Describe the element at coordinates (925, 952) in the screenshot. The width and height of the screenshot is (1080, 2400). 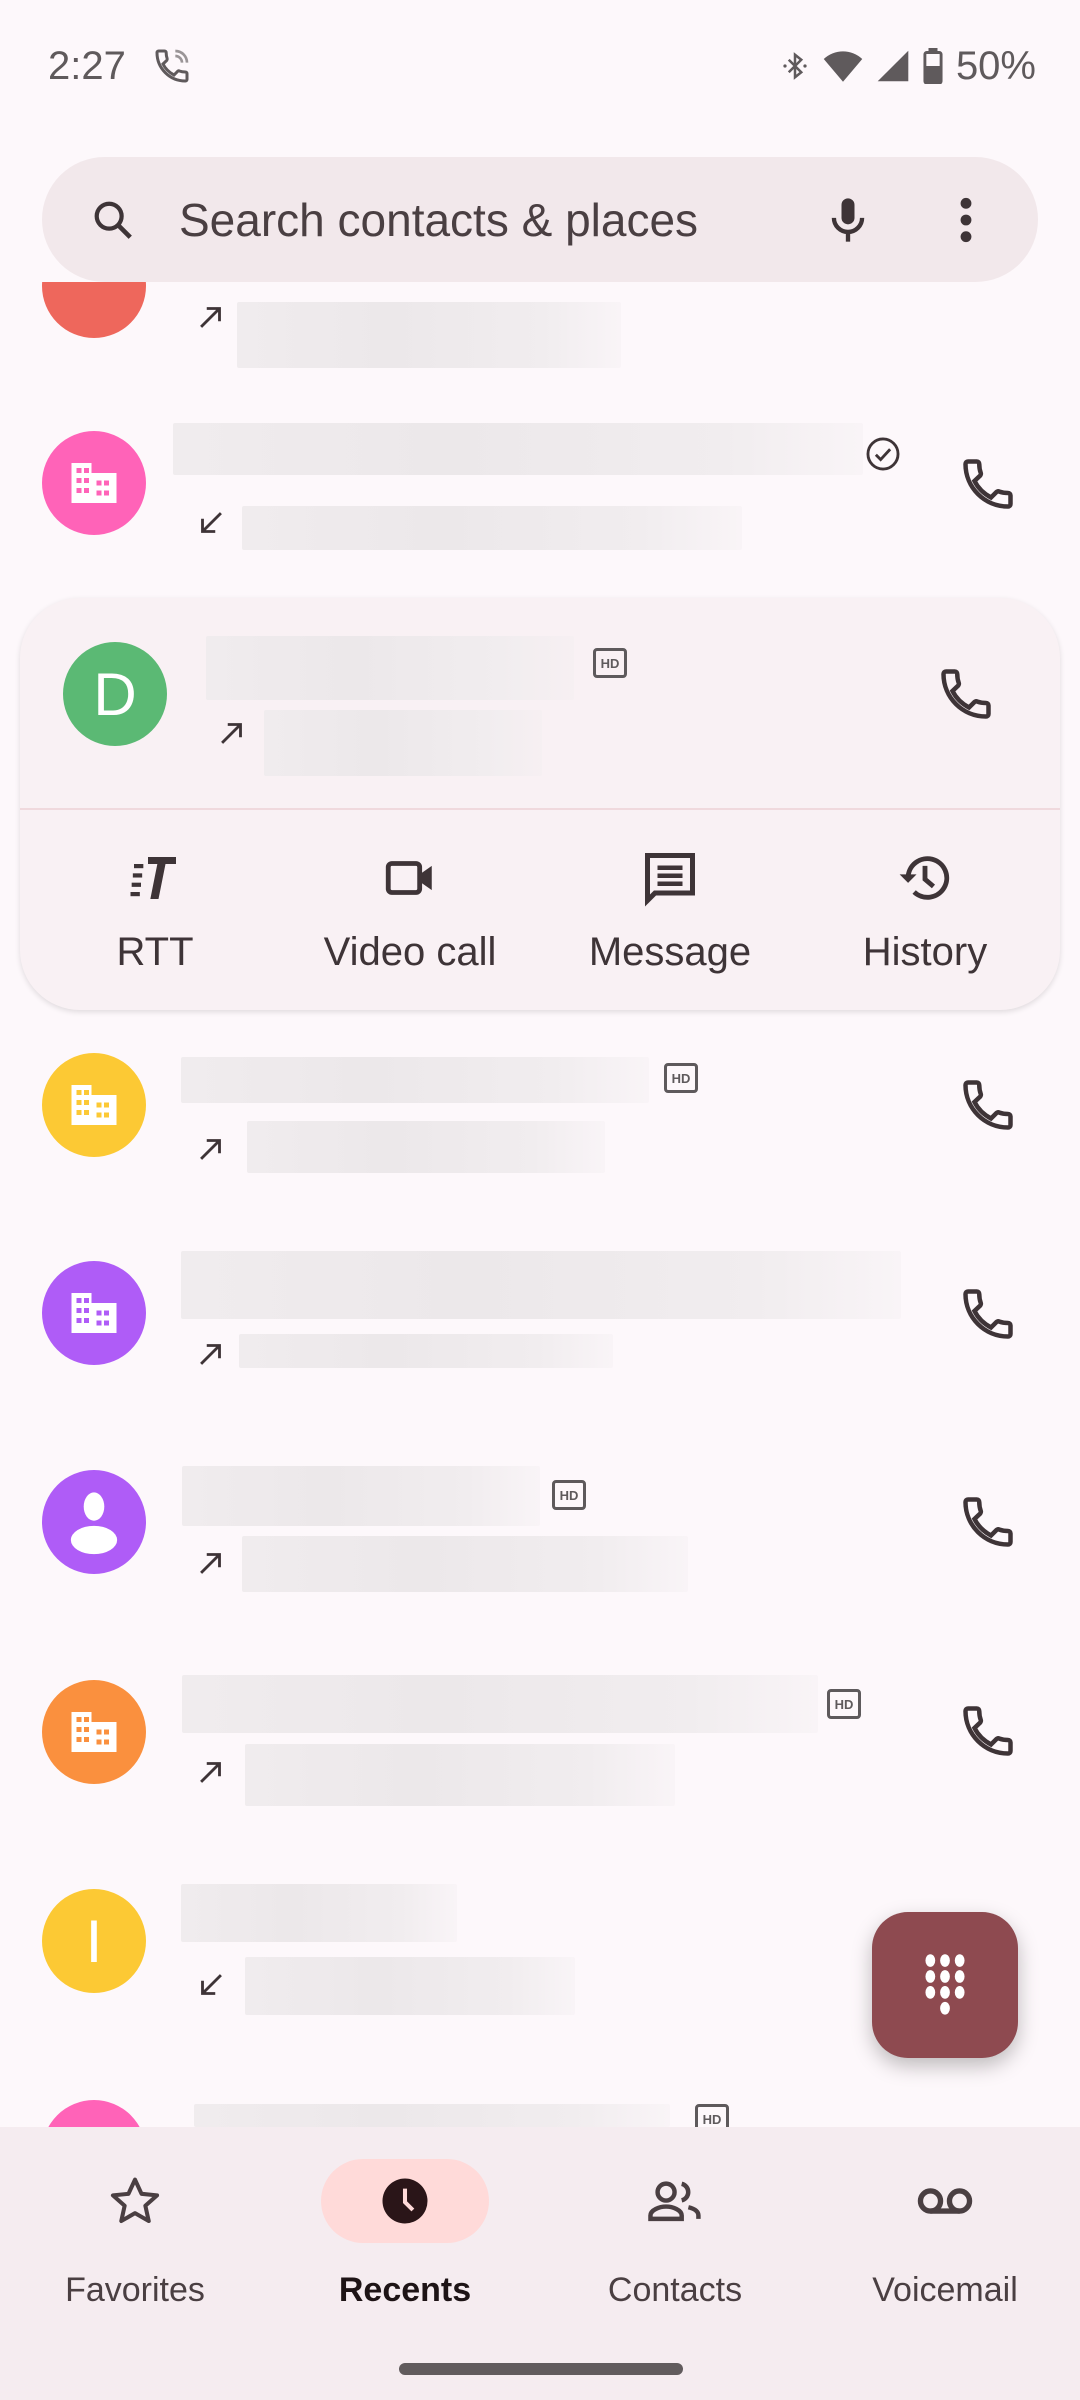
I see `history-label: History` at that location.